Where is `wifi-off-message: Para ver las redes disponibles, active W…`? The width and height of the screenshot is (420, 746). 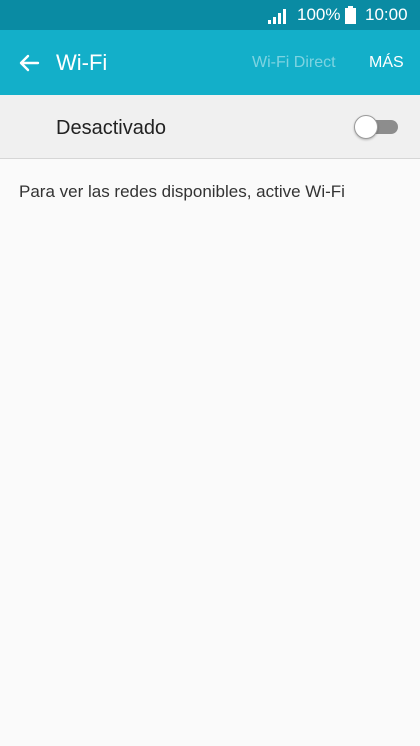
wifi-off-message: Para ver las redes disponibles, active W… is located at coordinates (182, 191).